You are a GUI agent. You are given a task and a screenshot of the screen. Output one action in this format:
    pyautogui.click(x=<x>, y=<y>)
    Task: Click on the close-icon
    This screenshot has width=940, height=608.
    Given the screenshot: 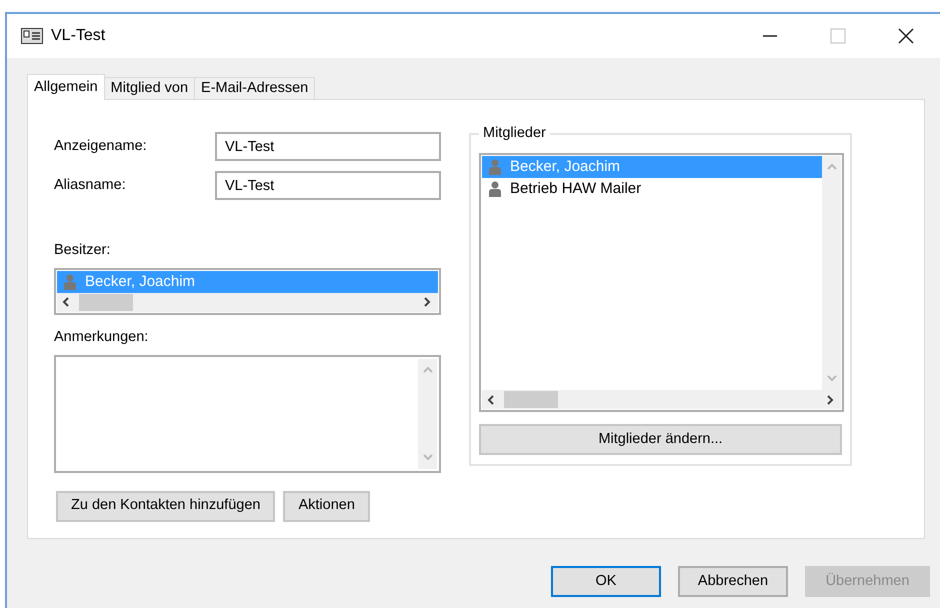 What is the action you would take?
    pyautogui.click(x=906, y=36)
    